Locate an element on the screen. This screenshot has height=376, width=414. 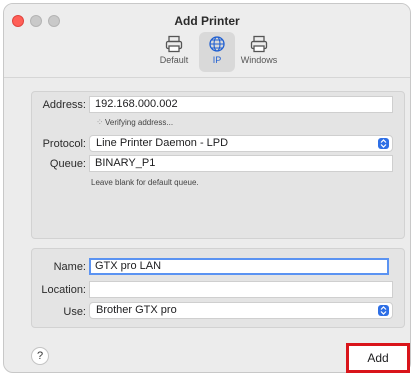
protocol-label: Protocol: is located at coordinates (64, 144).